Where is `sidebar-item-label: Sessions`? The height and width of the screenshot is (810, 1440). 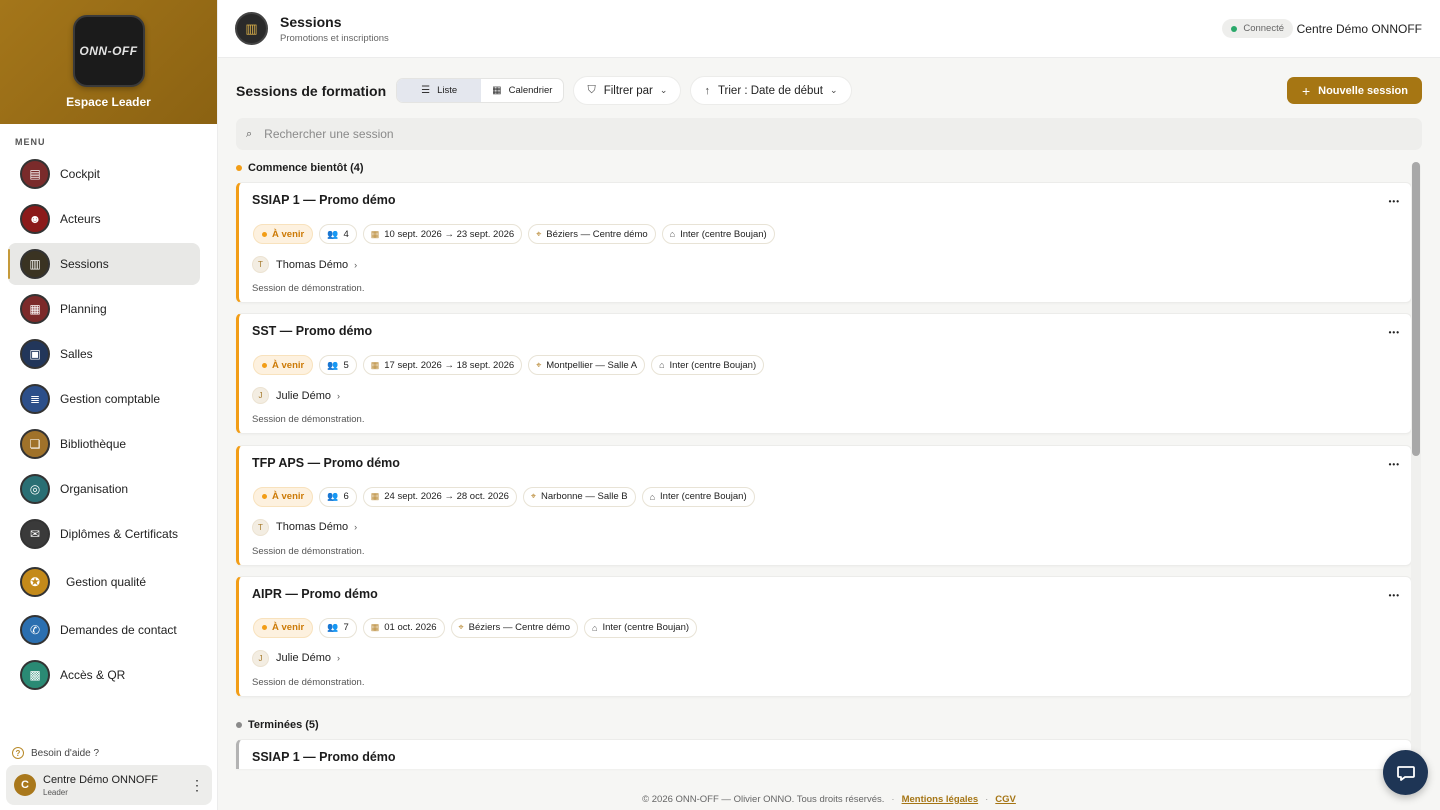 sidebar-item-label: Sessions is located at coordinates (84, 264).